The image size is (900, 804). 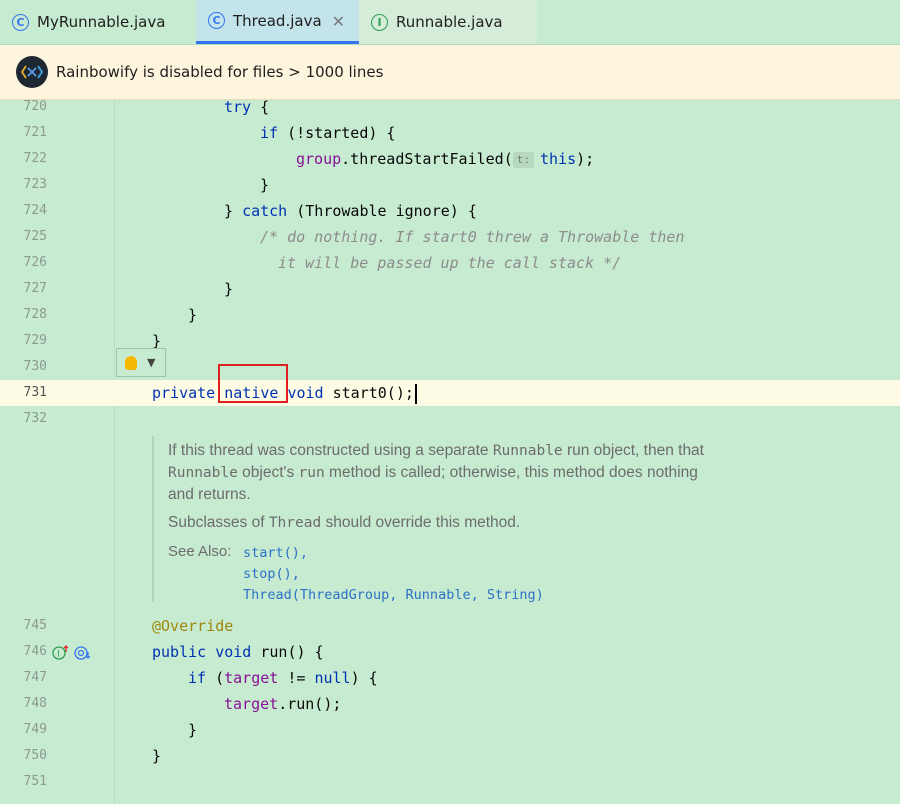 I want to click on line-number: 722, so click(x=35, y=158).